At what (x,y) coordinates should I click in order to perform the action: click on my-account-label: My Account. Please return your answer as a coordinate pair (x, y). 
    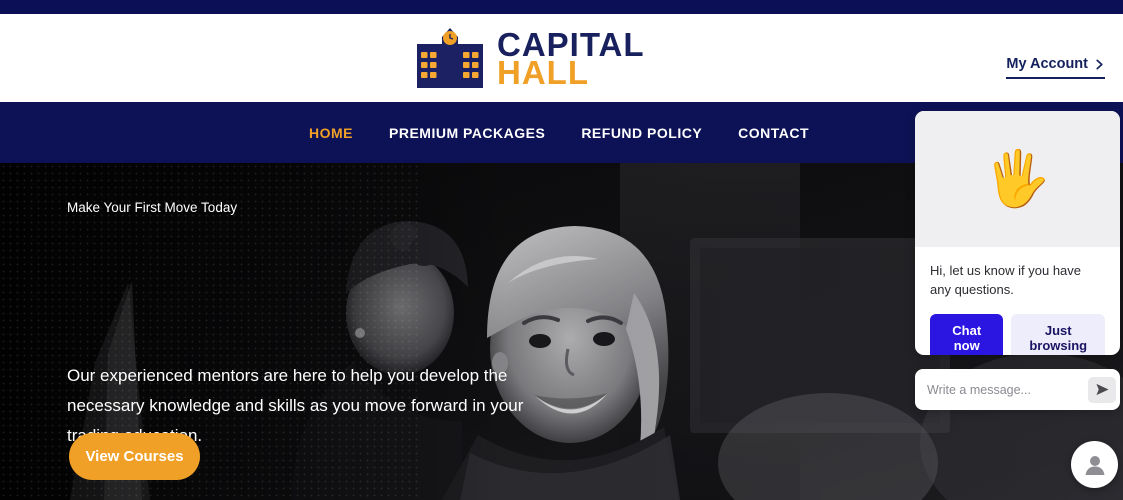
    Looking at the image, I should click on (1047, 64).